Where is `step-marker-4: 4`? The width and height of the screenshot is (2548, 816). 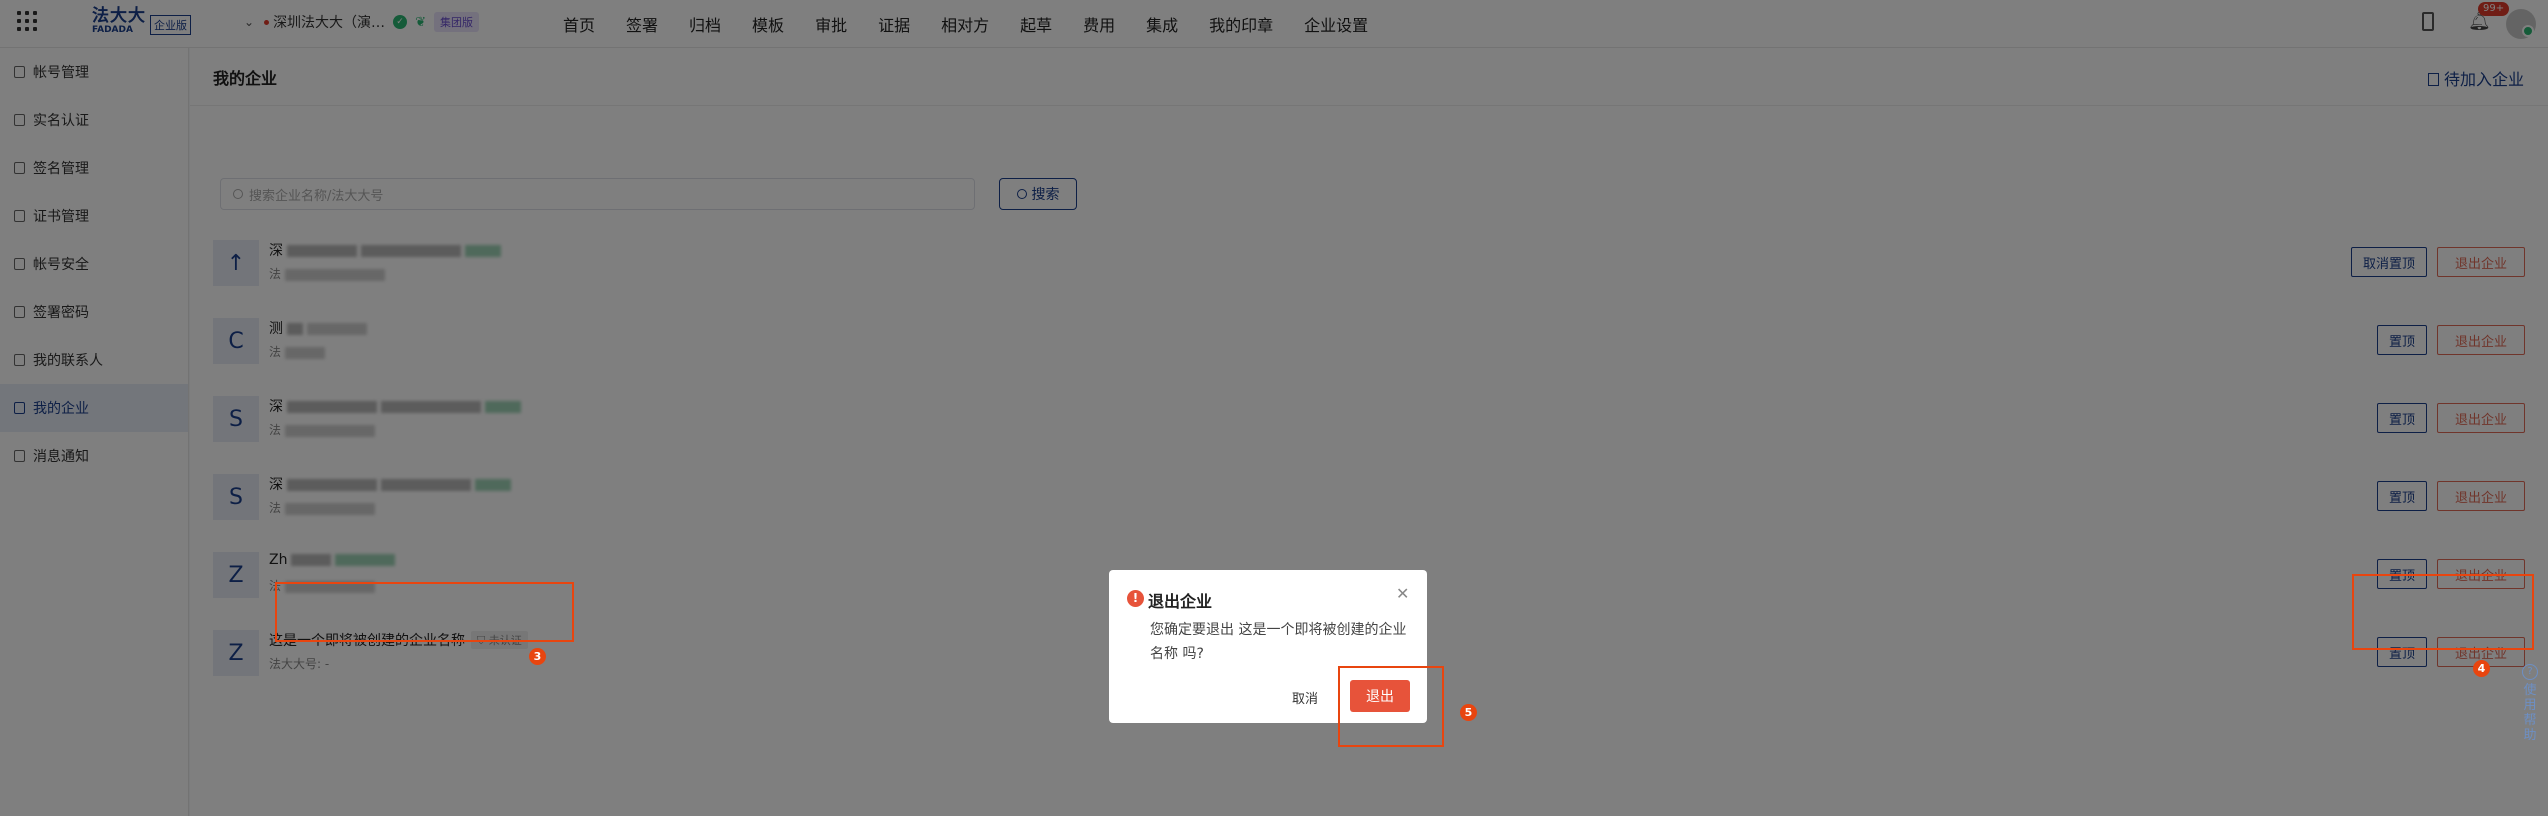
step-marker-4: 4 is located at coordinates (2481, 668).